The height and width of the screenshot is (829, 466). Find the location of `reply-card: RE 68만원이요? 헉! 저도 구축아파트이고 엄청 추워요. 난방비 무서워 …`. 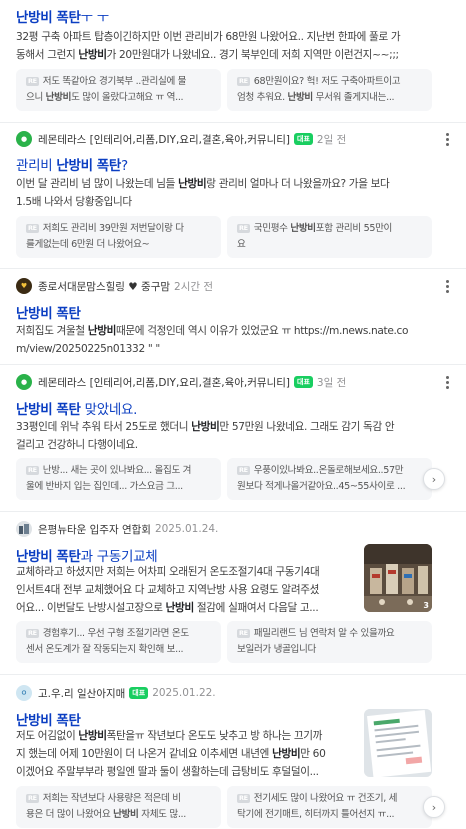

reply-card: RE 68만원이요? 헉! 저도 구축아파트이고 엄청 추워요. 난방비 무서워 … is located at coordinates (329, 90).